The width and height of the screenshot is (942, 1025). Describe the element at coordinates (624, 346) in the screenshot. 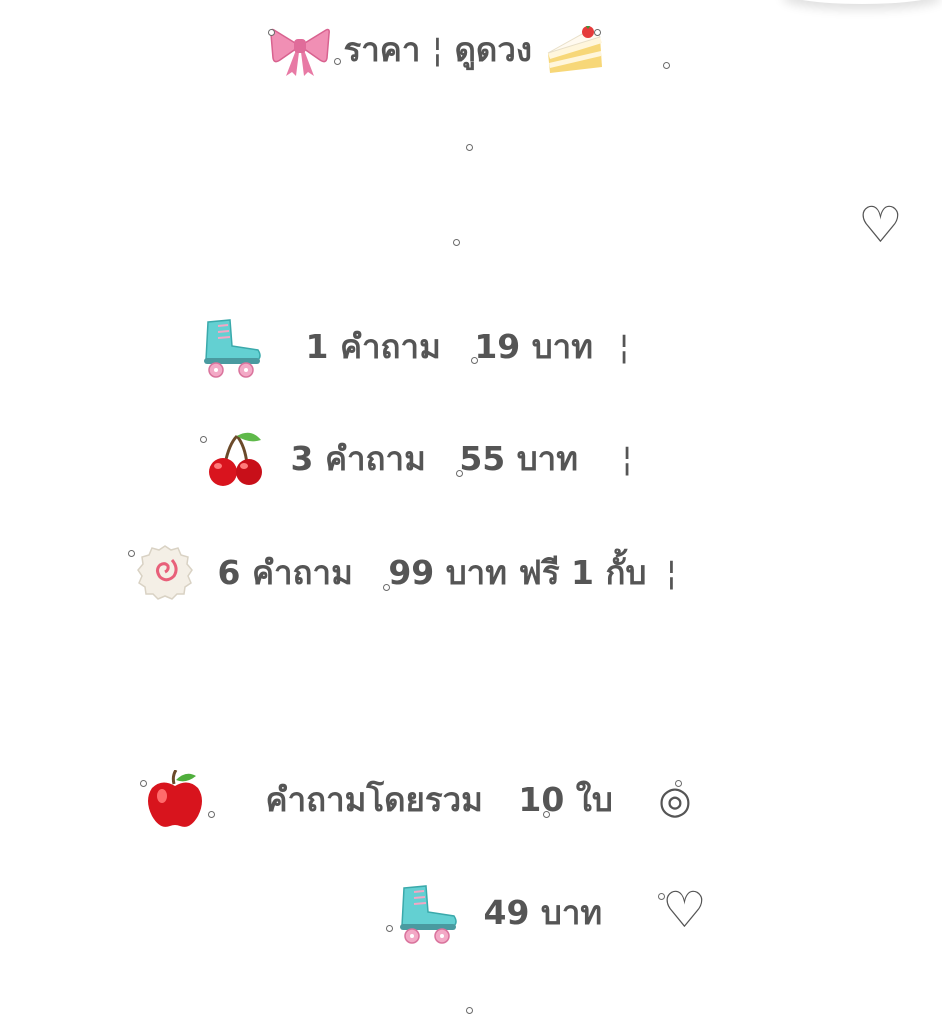

I see `price-1-mark: ¦` at that location.